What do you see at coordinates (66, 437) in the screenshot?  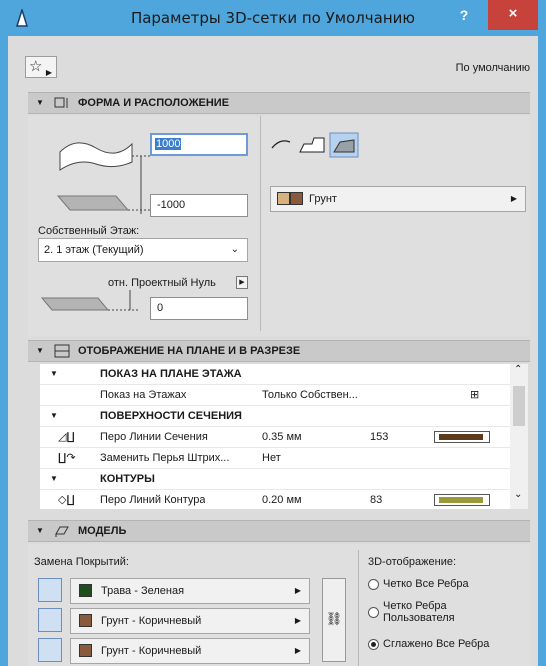 I see `cut-line-icon: ◿∐` at bounding box center [66, 437].